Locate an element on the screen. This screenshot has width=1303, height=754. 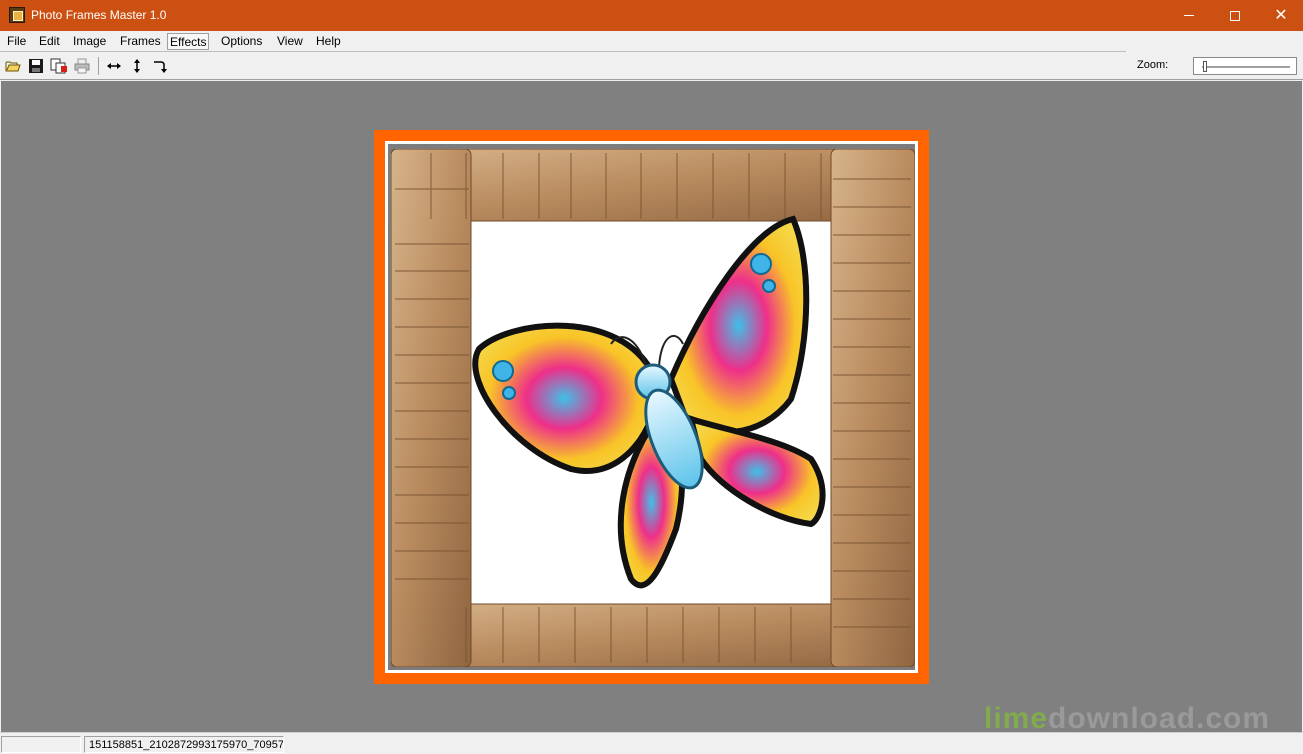
status-bar: 151158851_2102872993175970_70957. is located at coordinates (651, 743).